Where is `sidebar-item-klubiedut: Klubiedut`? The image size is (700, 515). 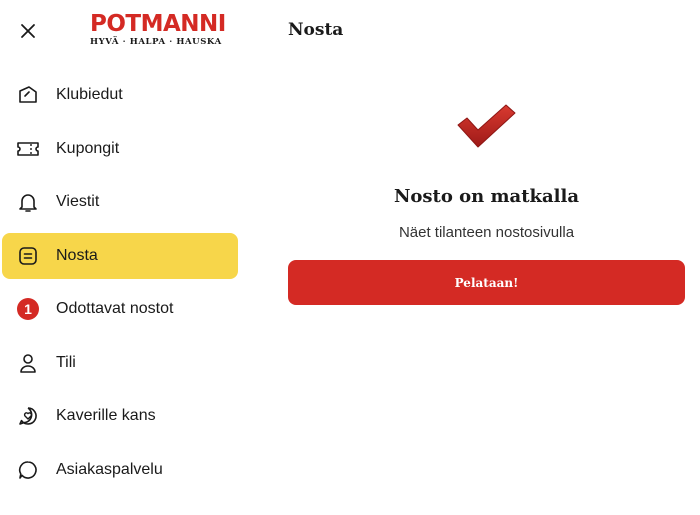 sidebar-item-klubiedut: Klubiedut is located at coordinates (120, 95).